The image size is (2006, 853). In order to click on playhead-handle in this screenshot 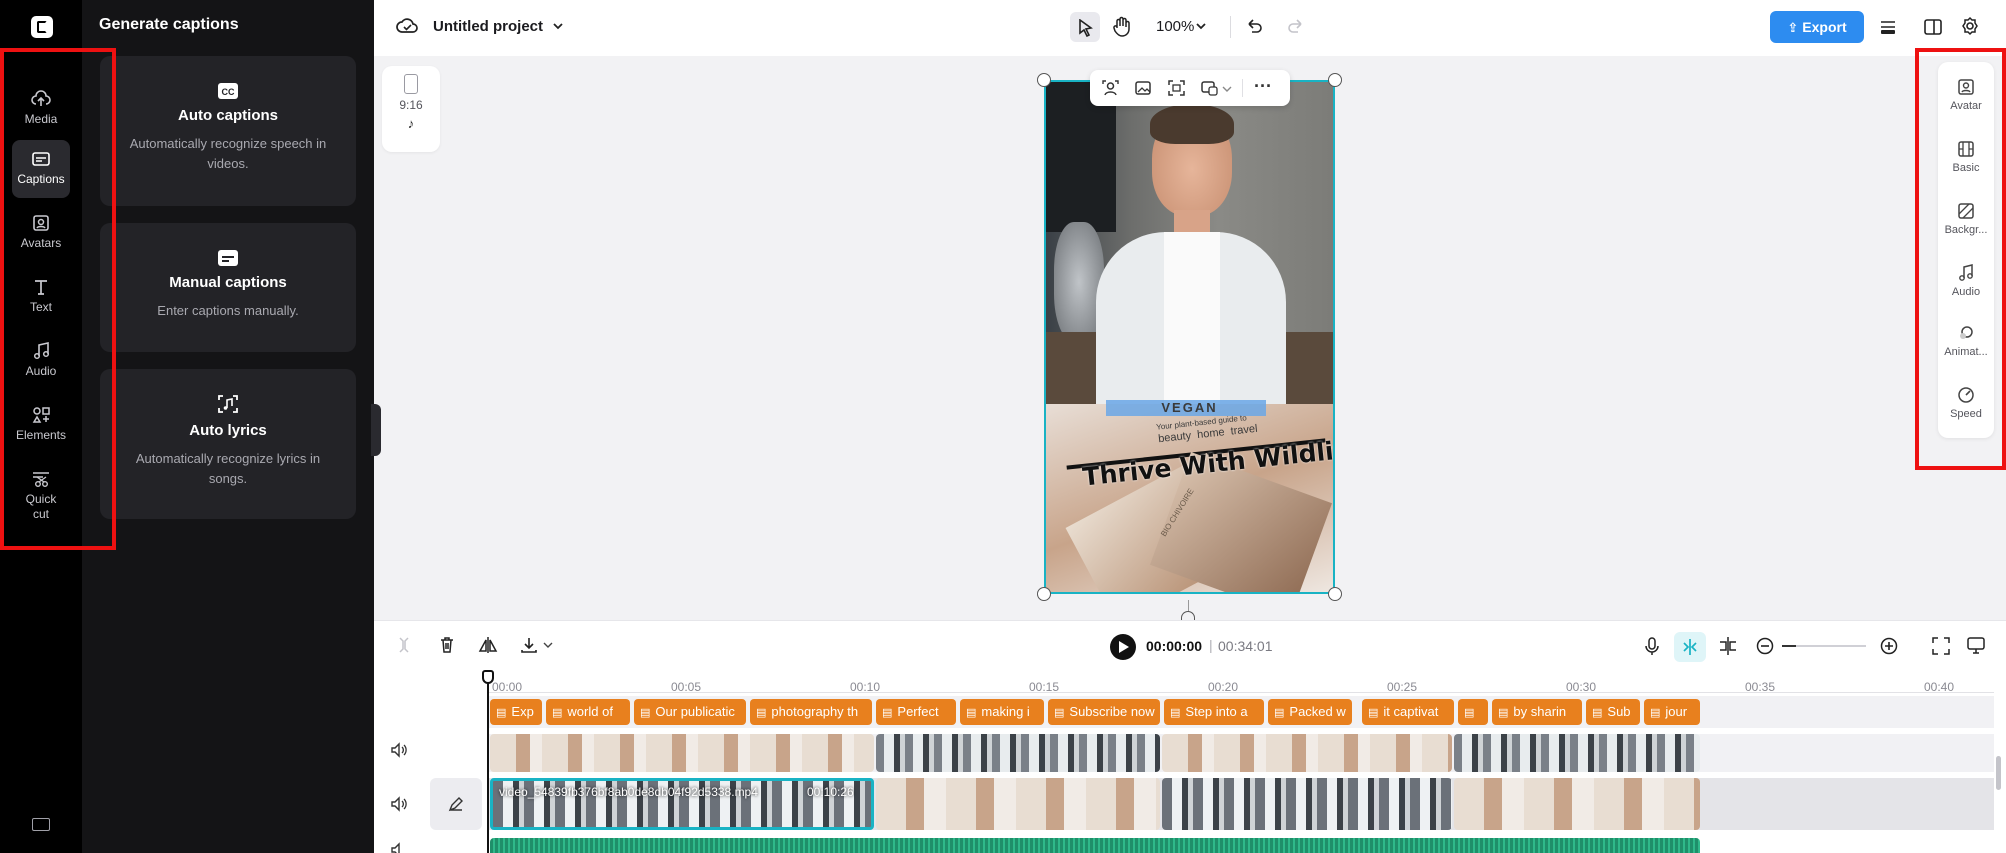, I will do `click(488, 677)`.